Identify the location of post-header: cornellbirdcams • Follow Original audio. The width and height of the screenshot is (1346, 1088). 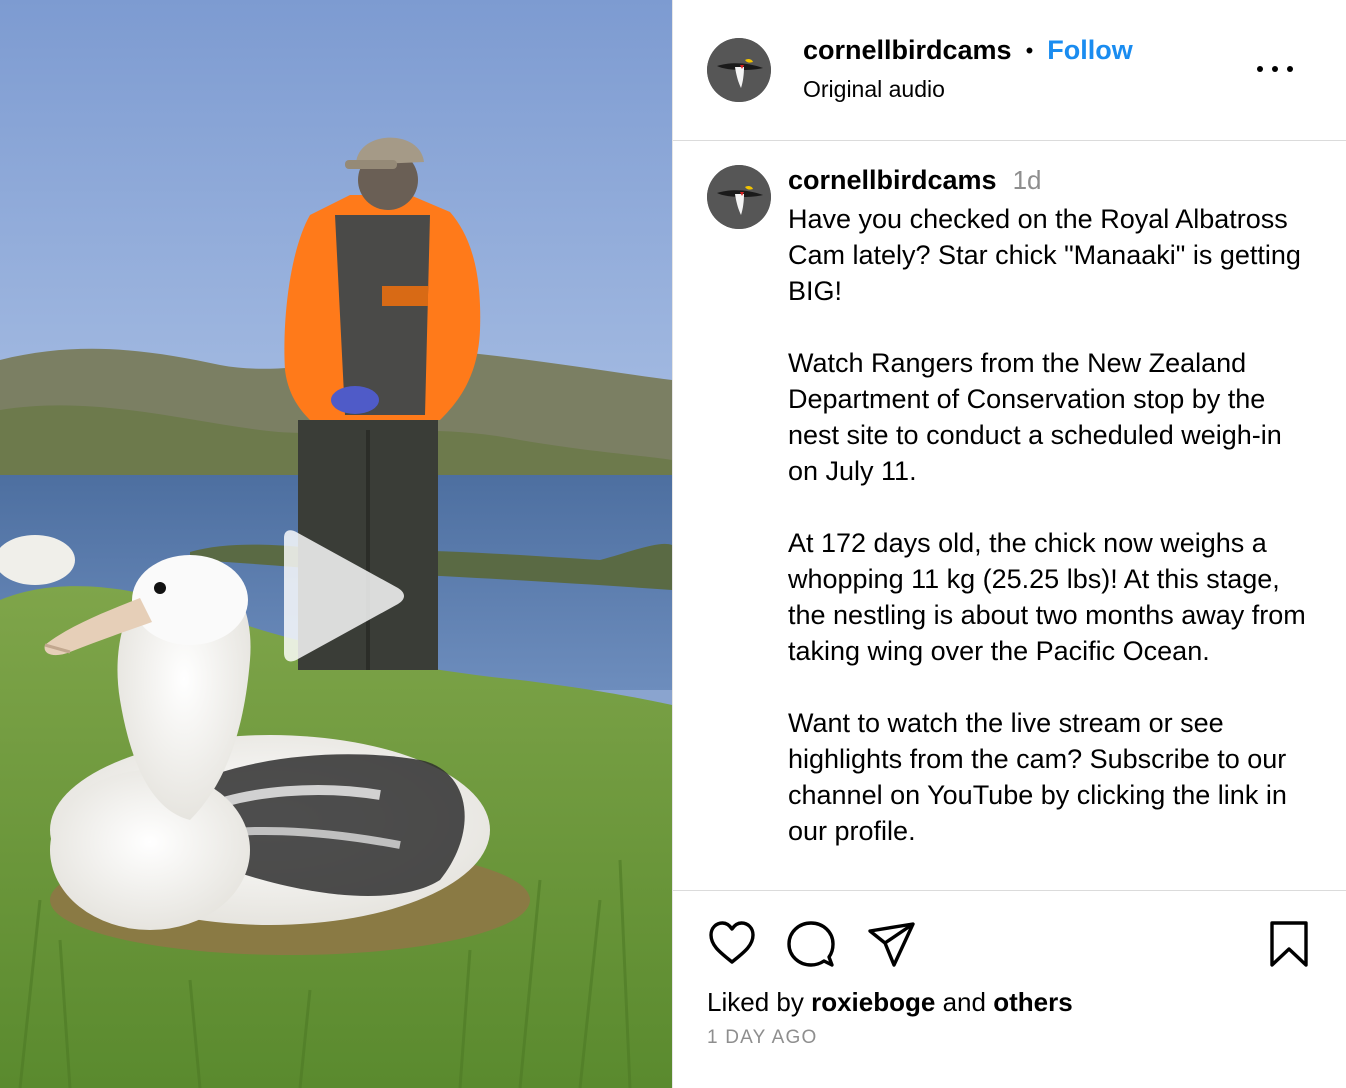
(1009, 70).